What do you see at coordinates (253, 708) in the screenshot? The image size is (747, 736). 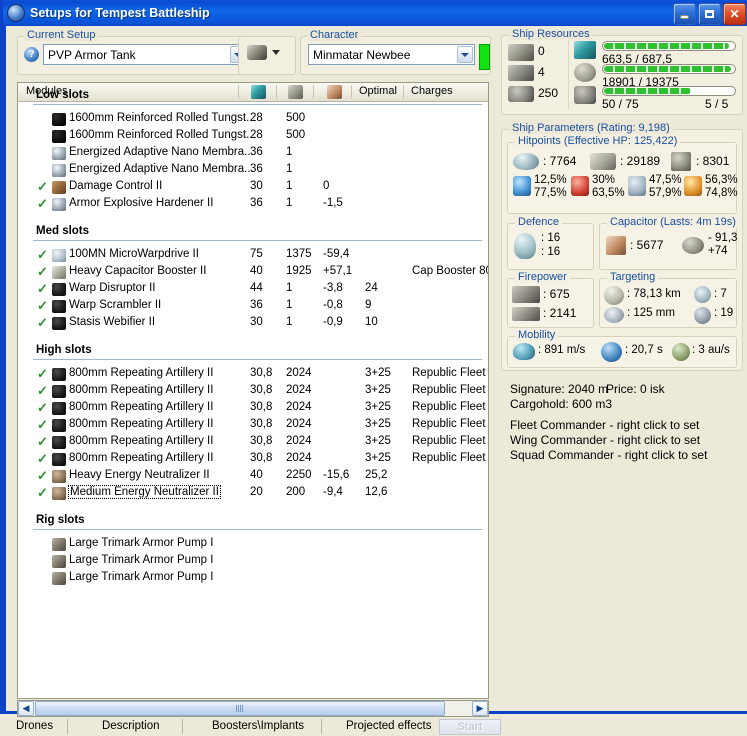 I see `horizontal-scrollbar: ◀ ▶` at bounding box center [253, 708].